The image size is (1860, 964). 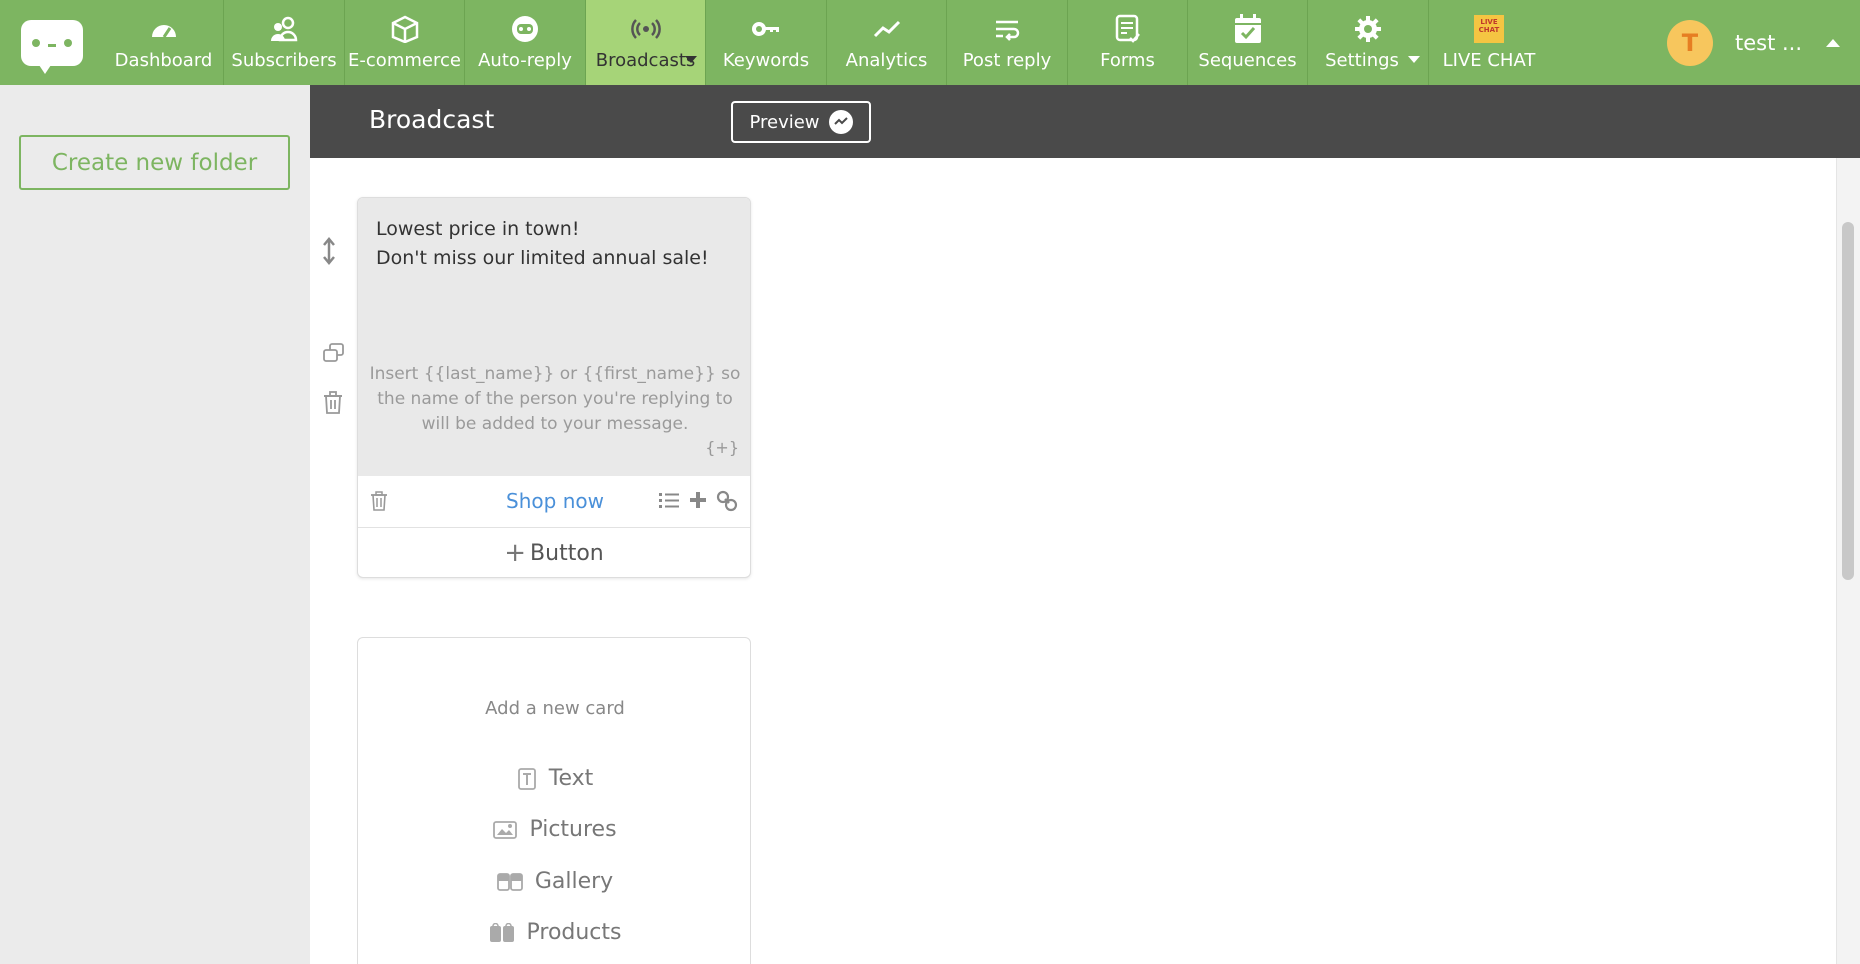 I want to click on nav-label: LIVE CHAT, so click(x=1489, y=60).